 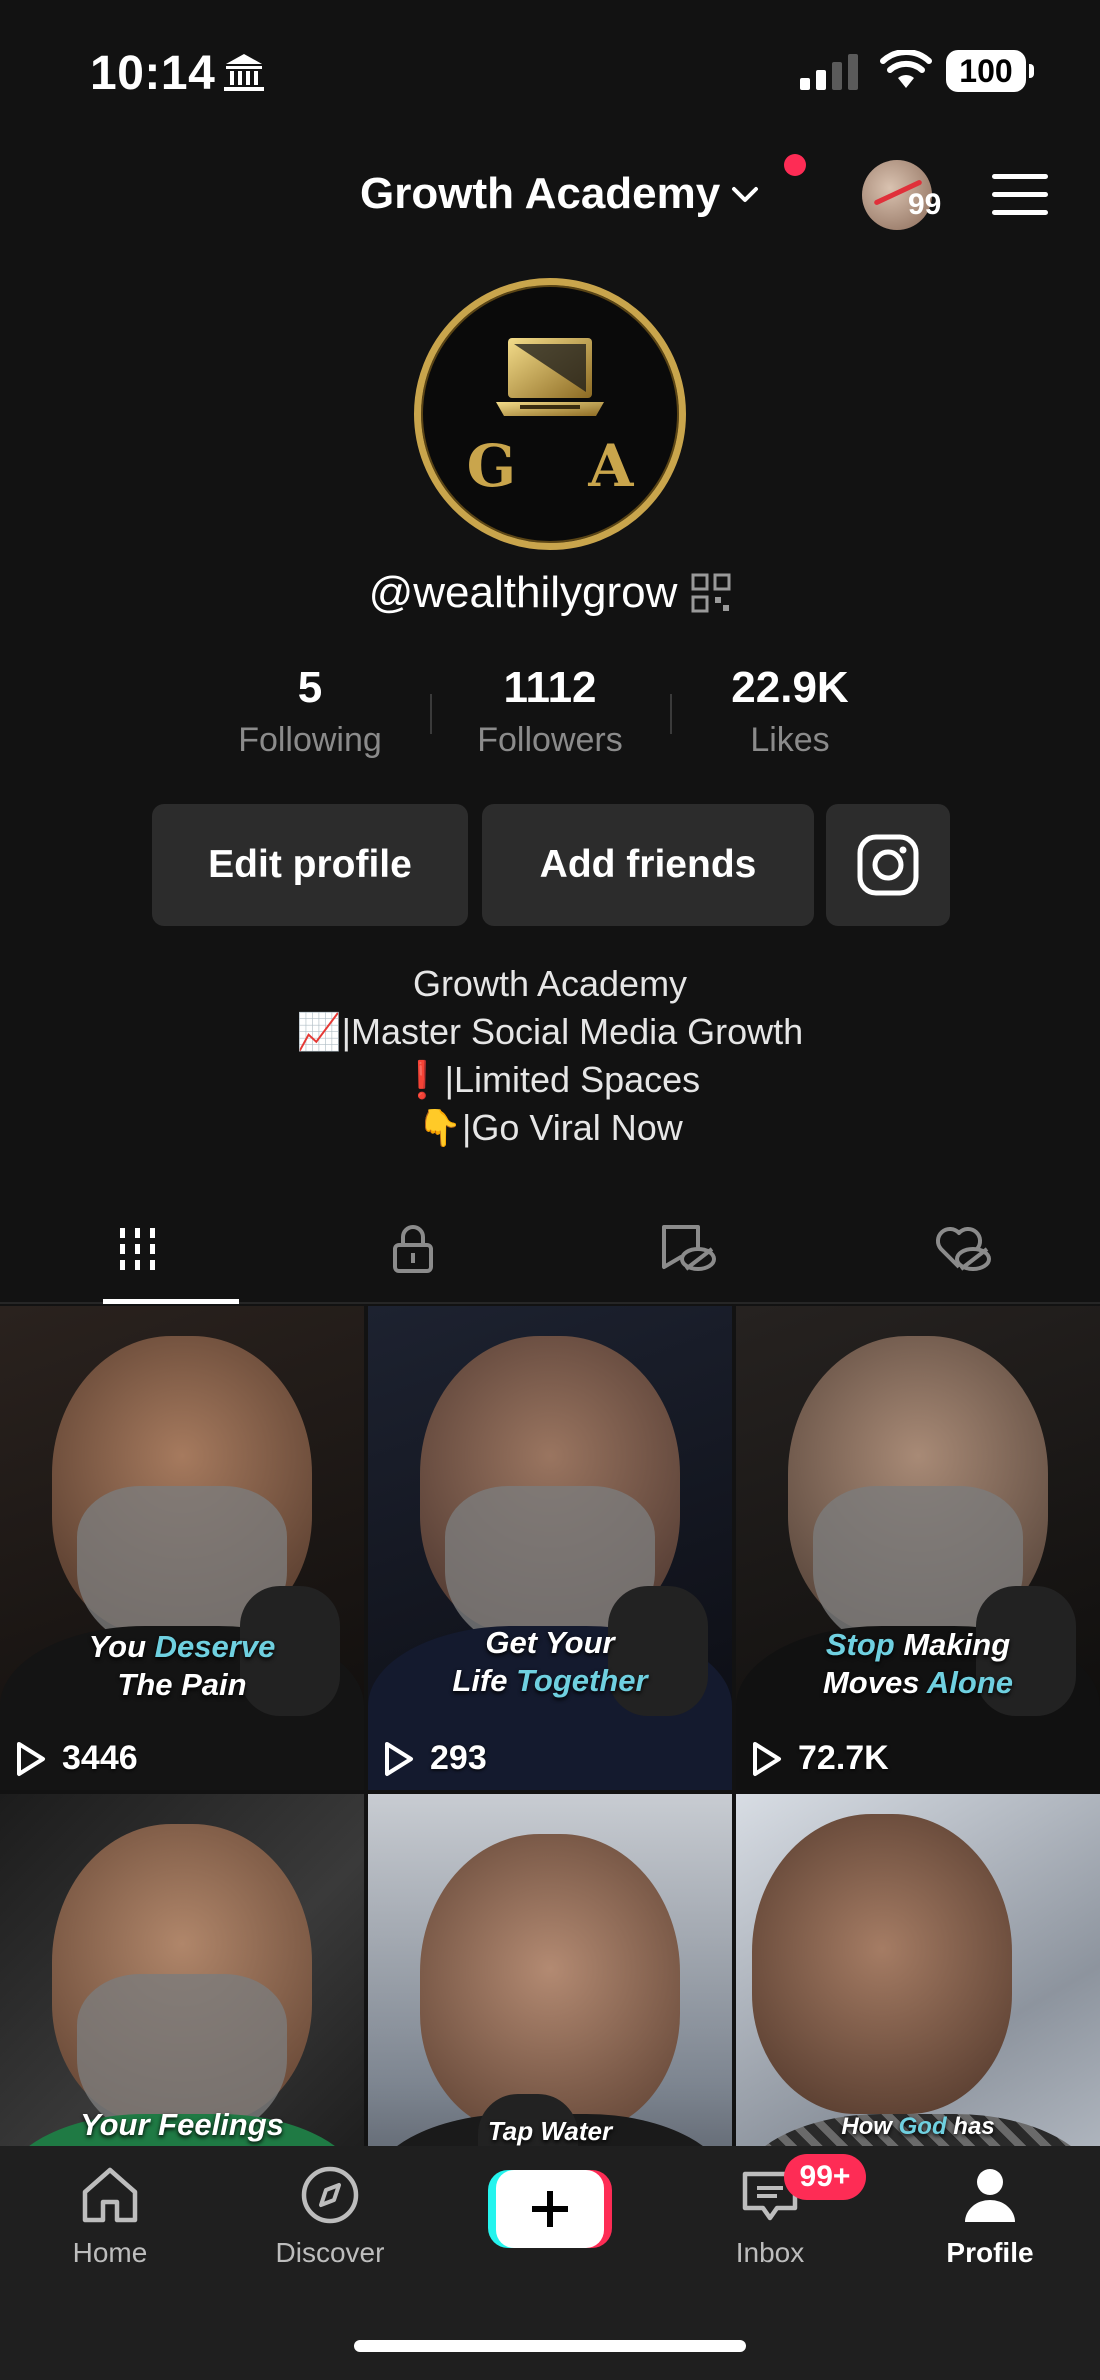 What do you see at coordinates (110, 2195) in the screenshot?
I see `home-icon` at bounding box center [110, 2195].